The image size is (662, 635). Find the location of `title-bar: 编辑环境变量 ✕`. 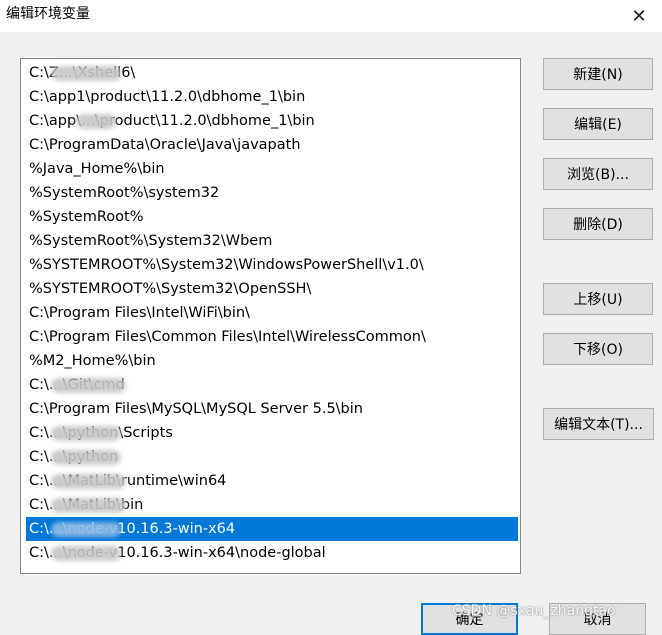

title-bar: 编辑环境变量 ✕ is located at coordinates (331, 16).